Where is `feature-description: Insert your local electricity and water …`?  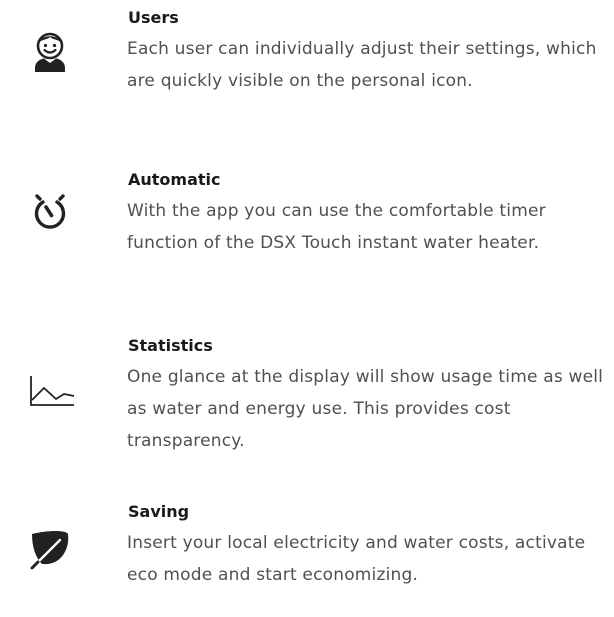 feature-description: Insert your local electricity and water … is located at coordinates (356, 559).